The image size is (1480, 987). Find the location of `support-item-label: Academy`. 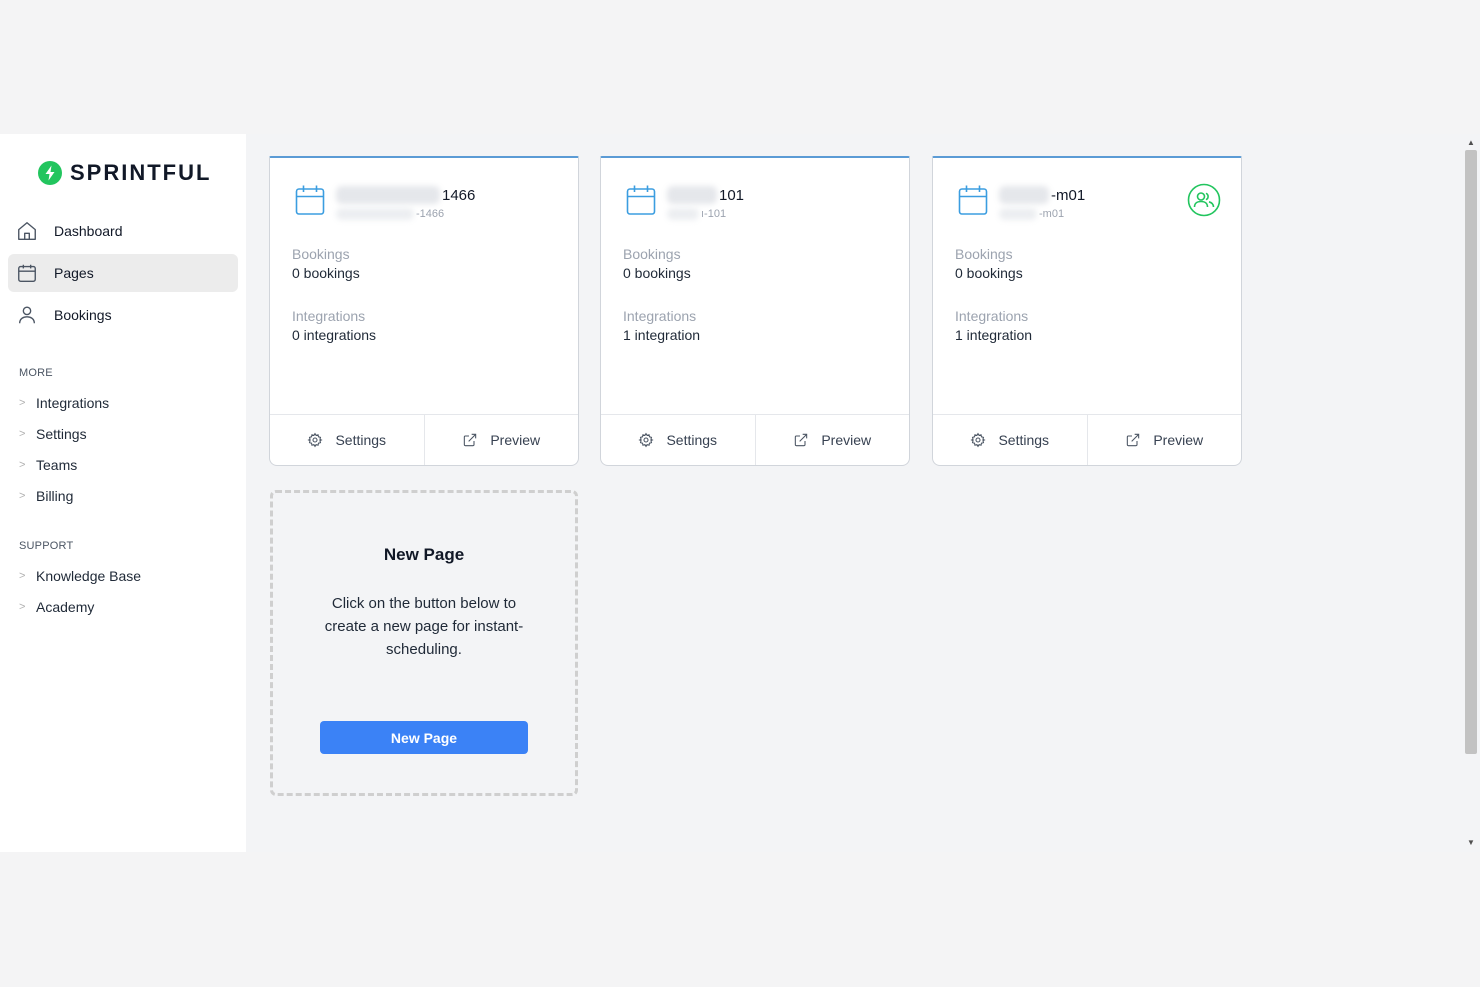

support-item-label: Academy is located at coordinates (65, 607).